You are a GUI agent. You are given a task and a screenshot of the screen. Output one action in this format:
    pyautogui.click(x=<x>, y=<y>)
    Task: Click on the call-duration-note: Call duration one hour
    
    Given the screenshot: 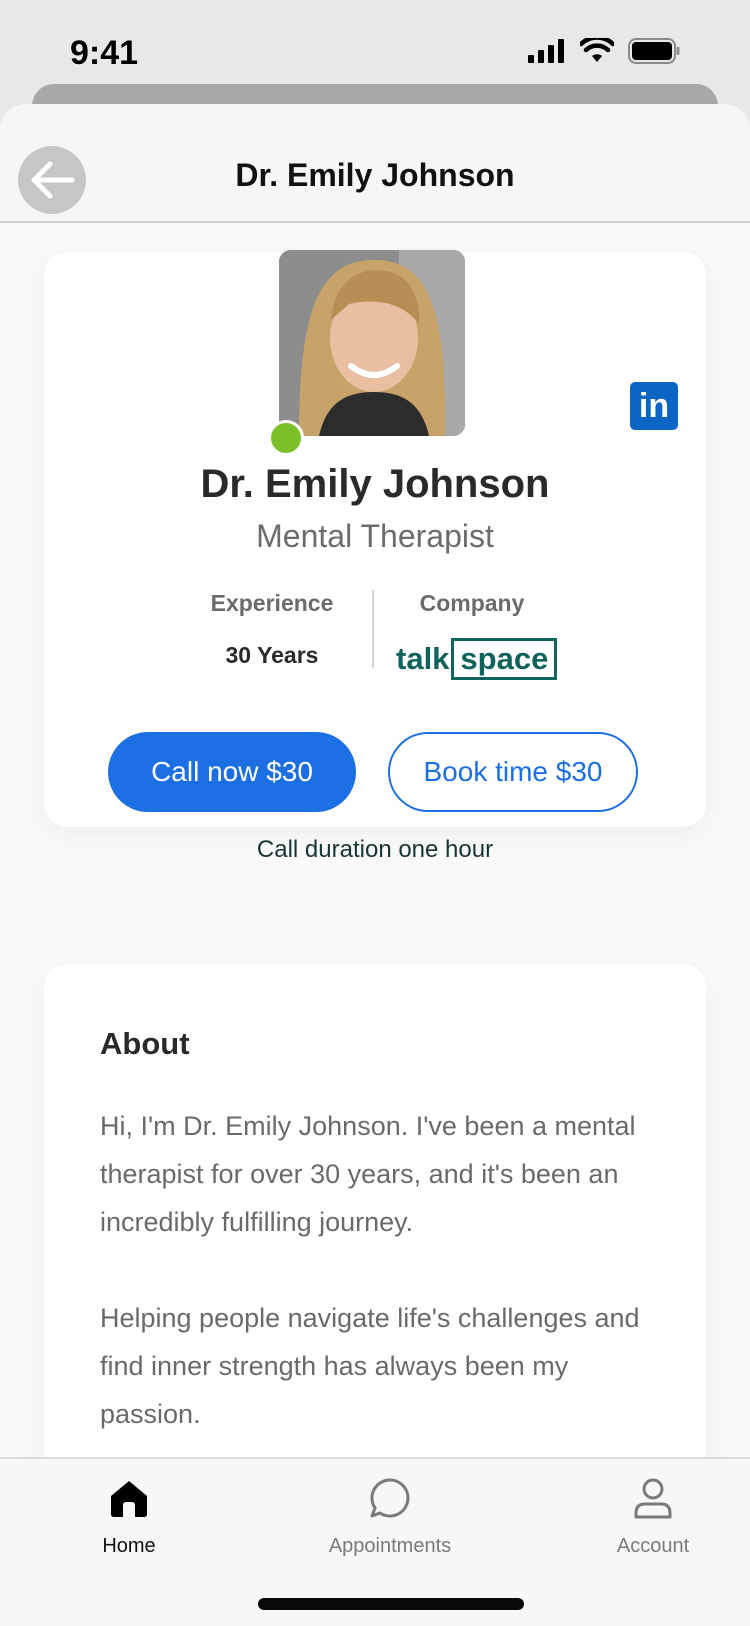 What is the action you would take?
    pyautogui.click(x=375, y=849)
    